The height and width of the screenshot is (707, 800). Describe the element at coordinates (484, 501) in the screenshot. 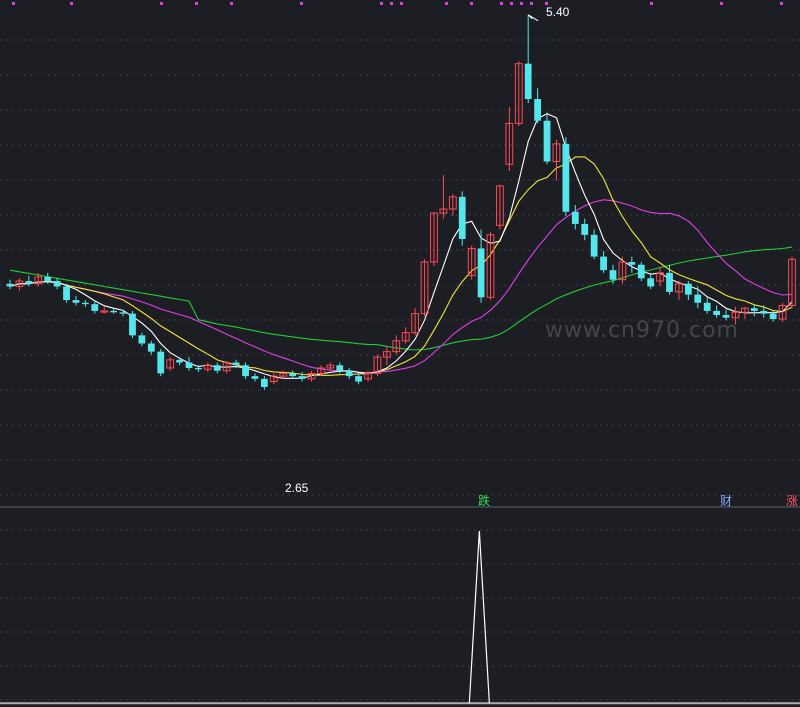

I see `event-tag-fall: 跌` at that location.